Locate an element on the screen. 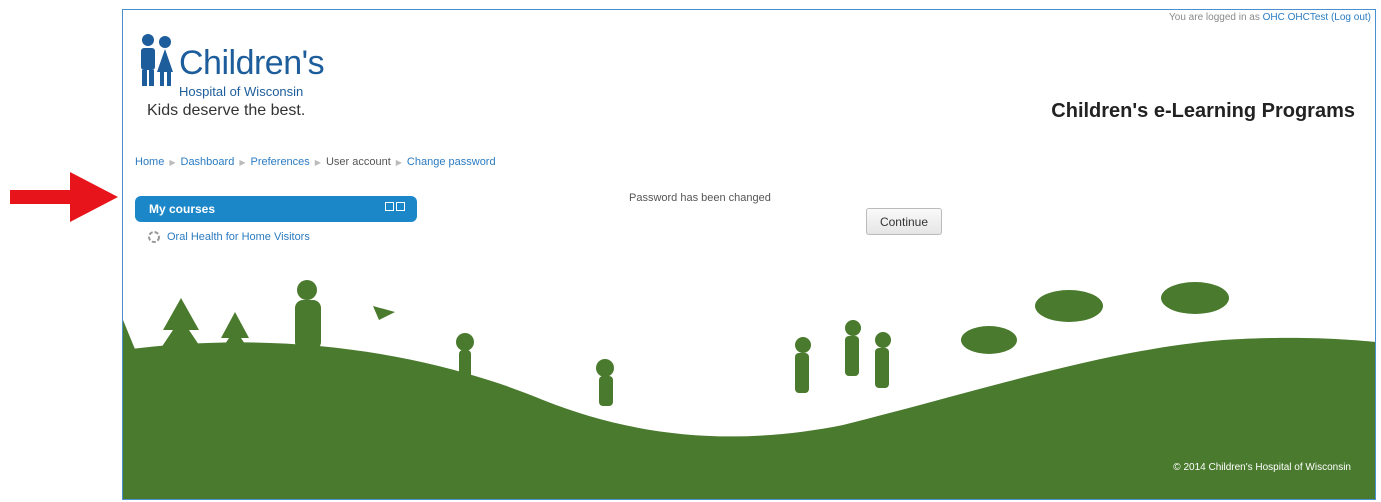 Image resolution: width=1381 pixels, height=502 pixels. my-courses-title: My courses is located at coordinates (182, 209).